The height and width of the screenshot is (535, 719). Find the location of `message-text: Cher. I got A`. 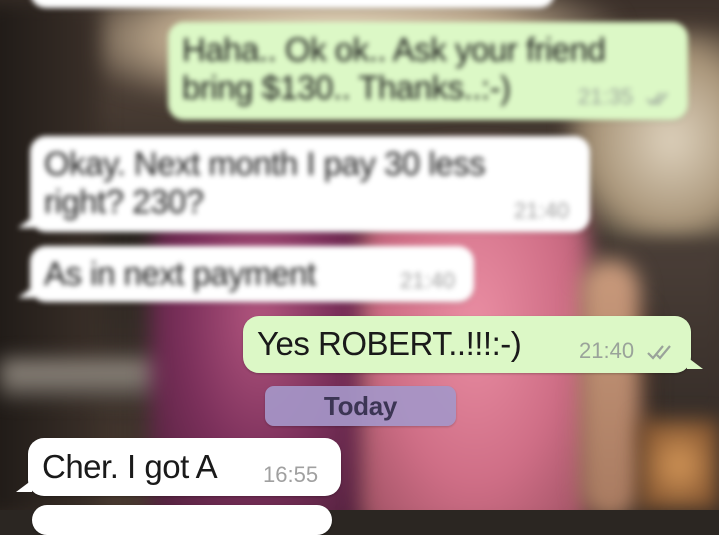

message-text: Cher. I got A is located at coordinates (130, 466).